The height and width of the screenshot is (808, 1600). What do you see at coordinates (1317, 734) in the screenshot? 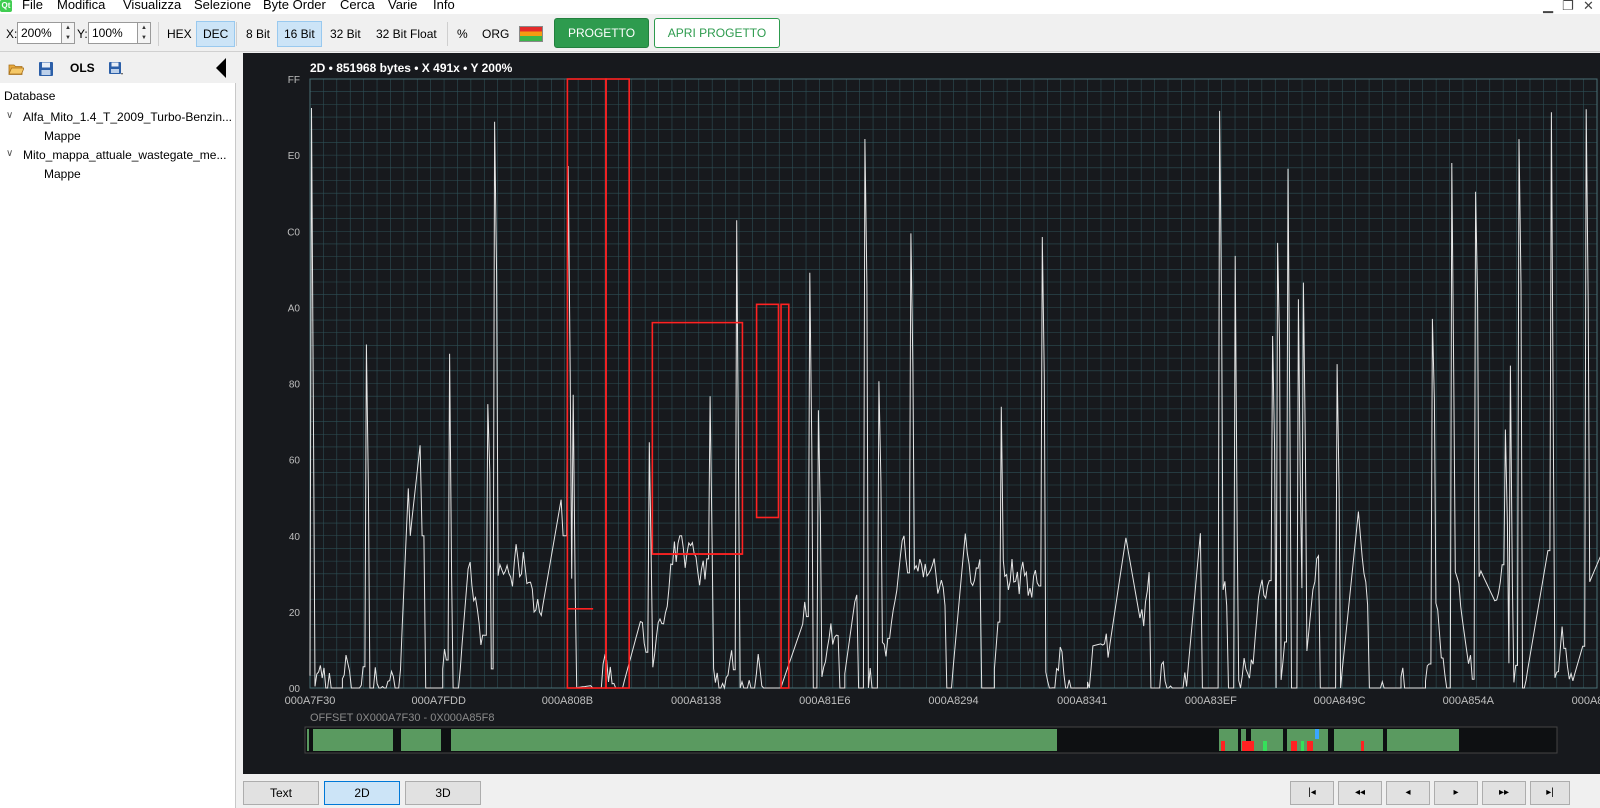
I see `overview-marker-blue` at bounding box center [1317, 734].